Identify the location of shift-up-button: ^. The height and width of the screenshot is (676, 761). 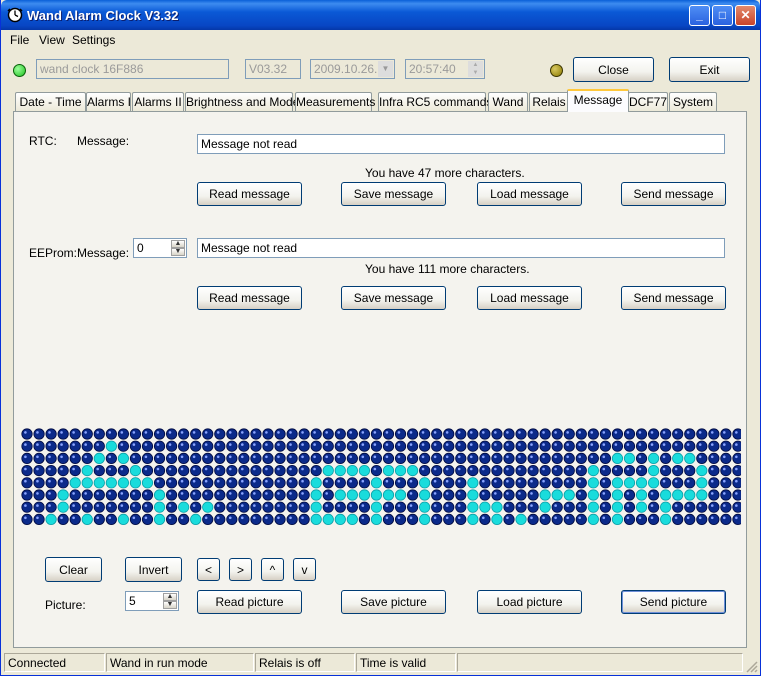
(272, 569).